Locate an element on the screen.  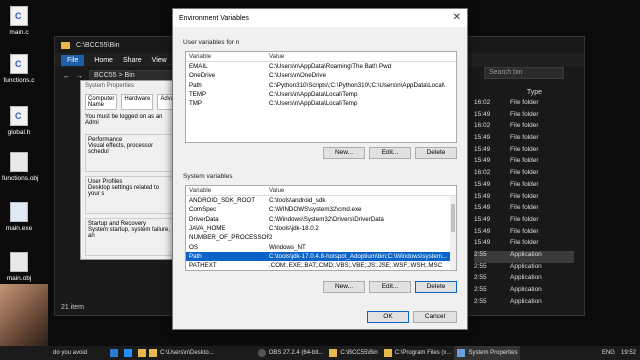
back-arrow-icon: ← is located at coordinates (66, 76).